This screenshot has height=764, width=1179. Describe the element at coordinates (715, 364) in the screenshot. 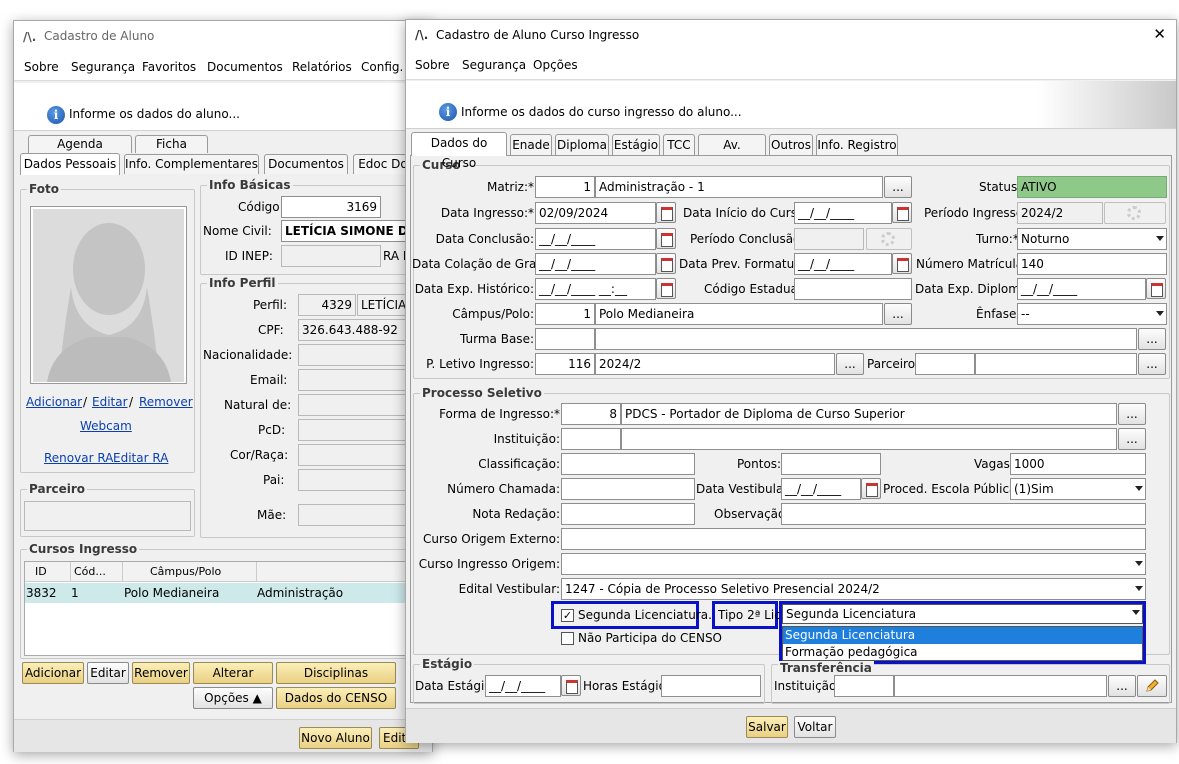

I see `letivo-field: 2024/2` at that location.